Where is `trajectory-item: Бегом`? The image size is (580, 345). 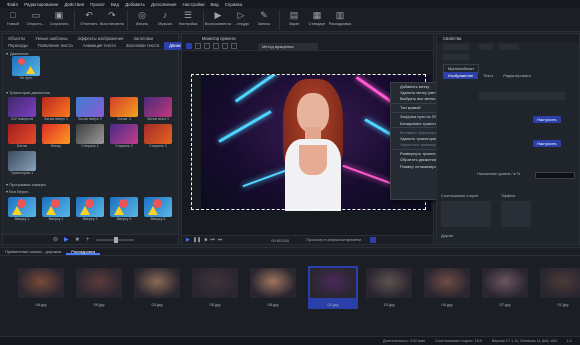 trajectory-item: Бегом is located at coordinates (22, 136).